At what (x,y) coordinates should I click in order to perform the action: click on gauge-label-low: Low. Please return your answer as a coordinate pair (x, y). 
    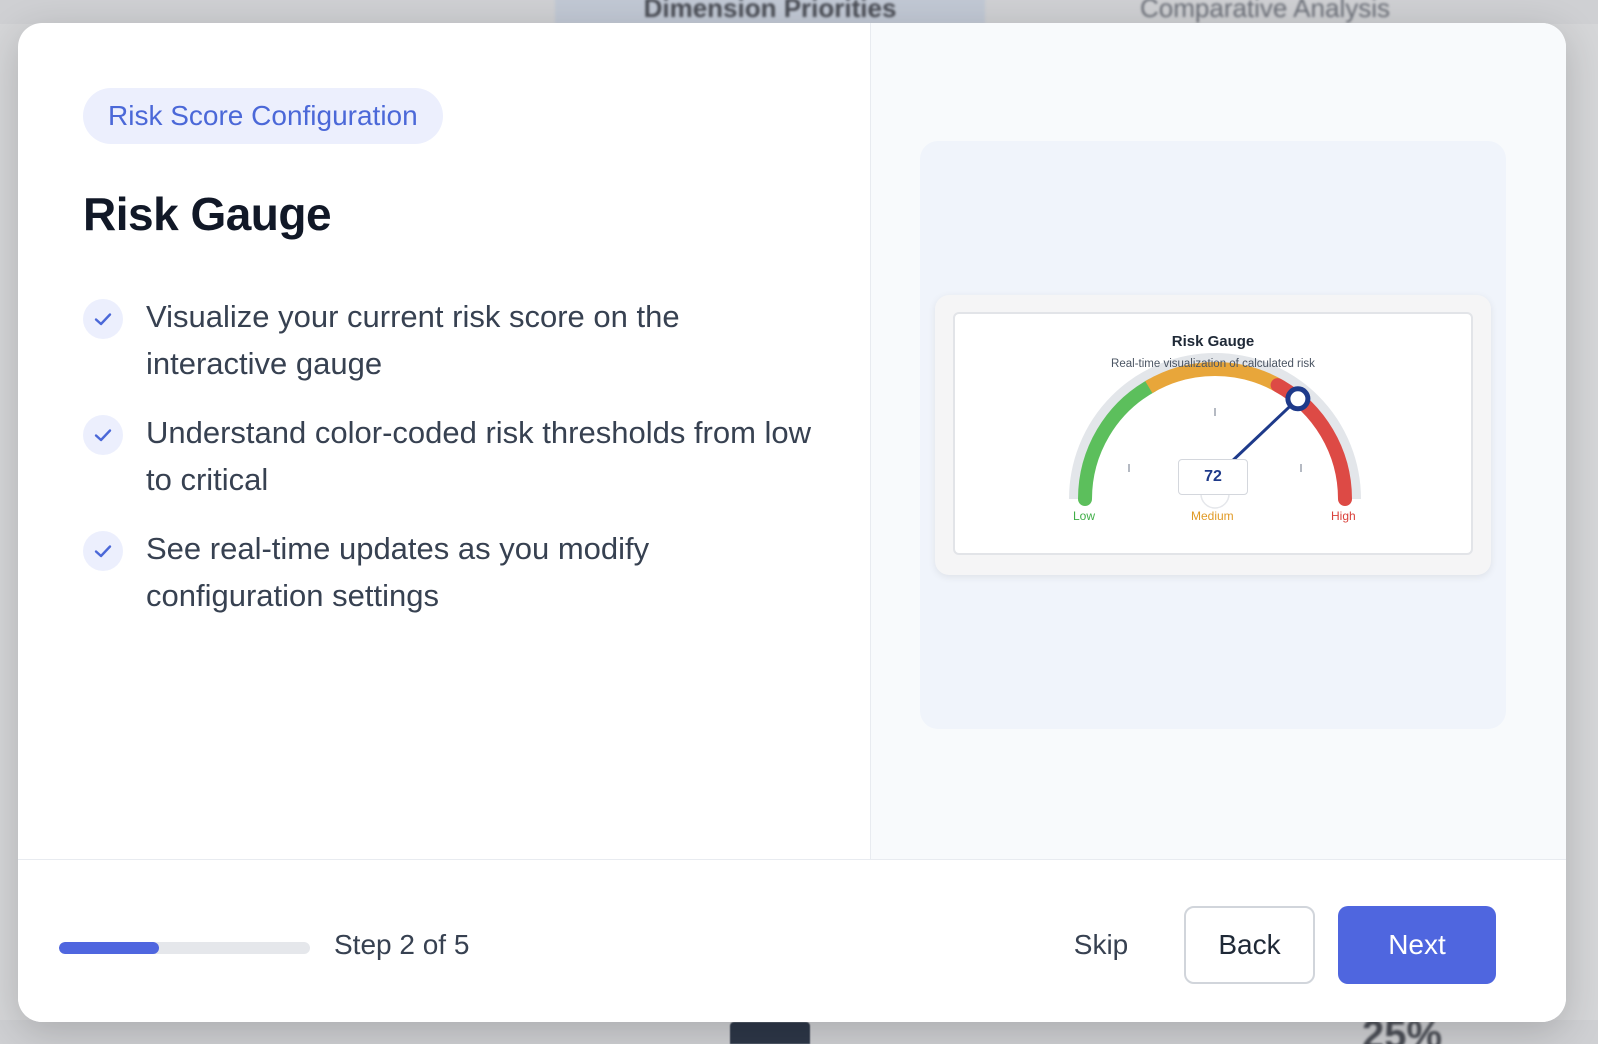
    Looking at the image, I should click on (1084, 516).